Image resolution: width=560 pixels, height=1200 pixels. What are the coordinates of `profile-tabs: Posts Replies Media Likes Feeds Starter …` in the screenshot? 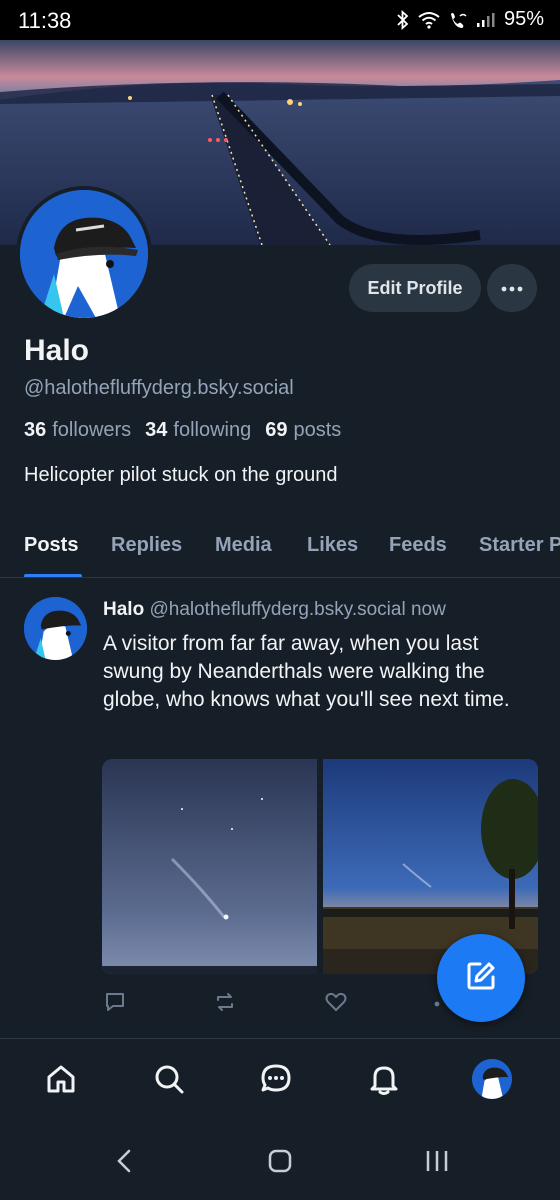 It's located at (280, 549).